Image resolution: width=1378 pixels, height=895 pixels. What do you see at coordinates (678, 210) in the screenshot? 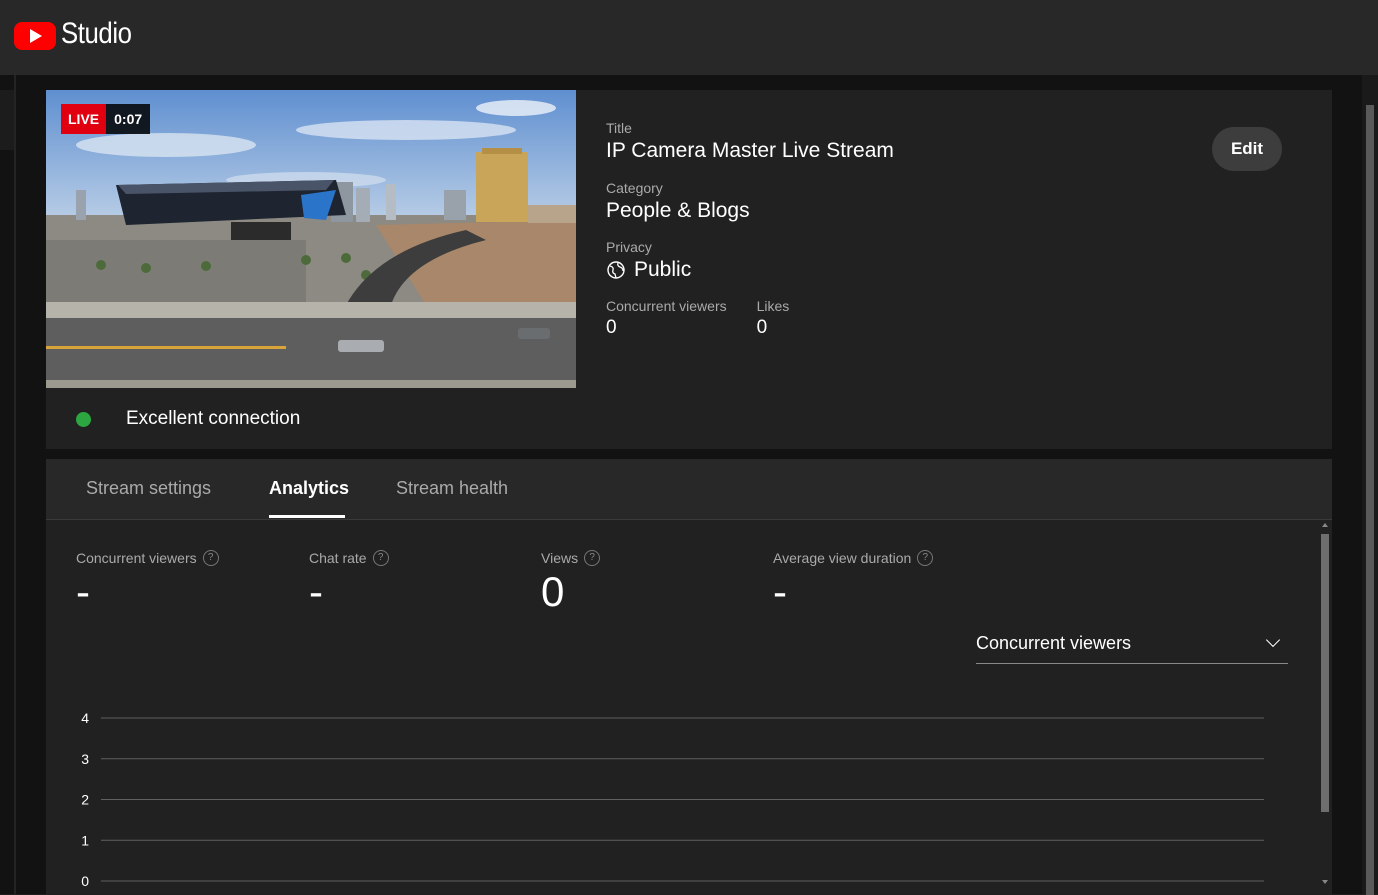
I see `stream-category: People & Blogs` at bounding box center [678, 210].